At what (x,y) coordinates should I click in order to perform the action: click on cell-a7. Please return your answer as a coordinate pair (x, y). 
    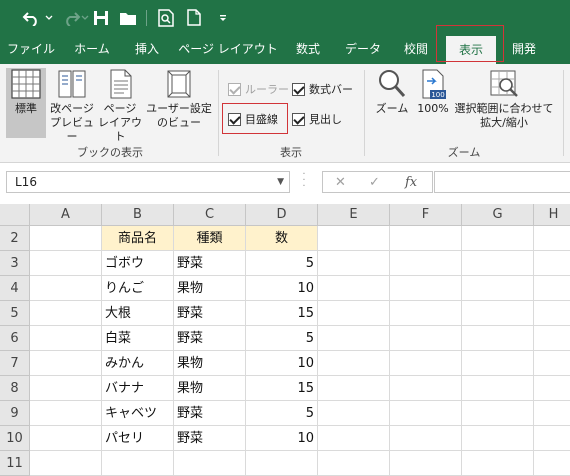
    Looking at the image, I should click on (66, 363).